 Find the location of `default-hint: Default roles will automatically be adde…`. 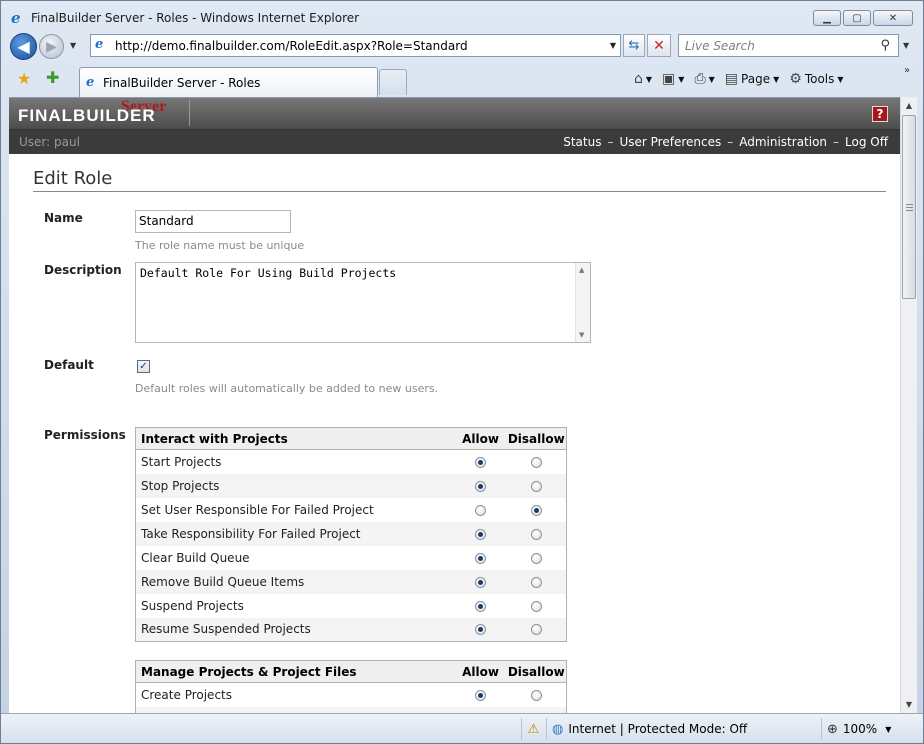

default-hint: Default roles will automatically be adde… is located at coordinates (287, 388).